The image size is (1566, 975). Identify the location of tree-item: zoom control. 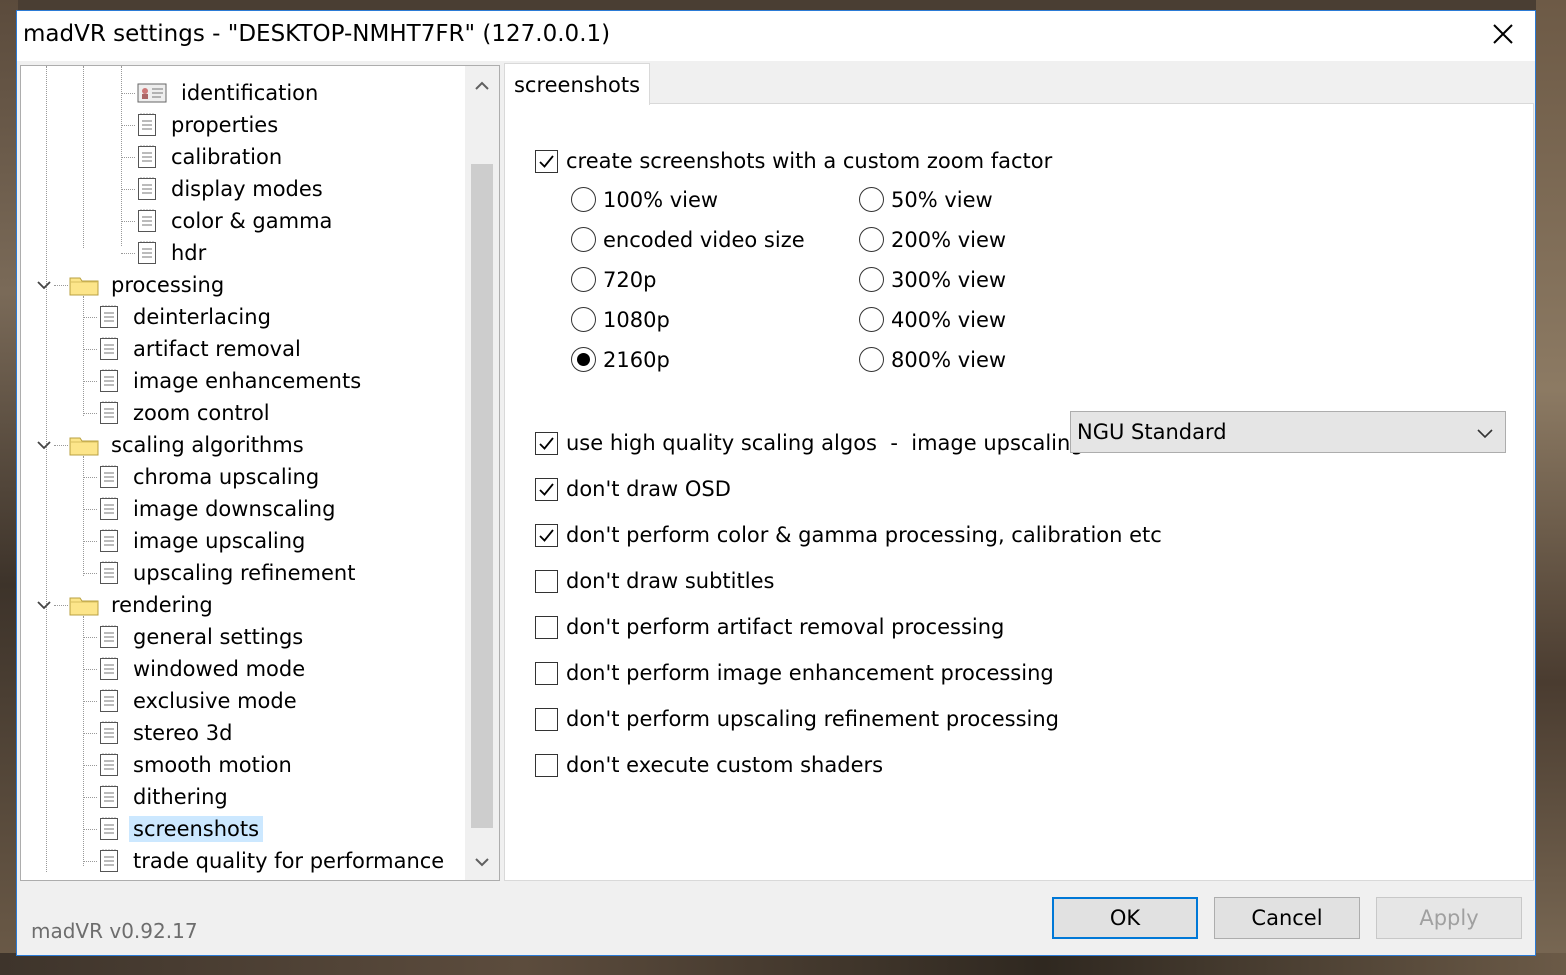
(186, 413).